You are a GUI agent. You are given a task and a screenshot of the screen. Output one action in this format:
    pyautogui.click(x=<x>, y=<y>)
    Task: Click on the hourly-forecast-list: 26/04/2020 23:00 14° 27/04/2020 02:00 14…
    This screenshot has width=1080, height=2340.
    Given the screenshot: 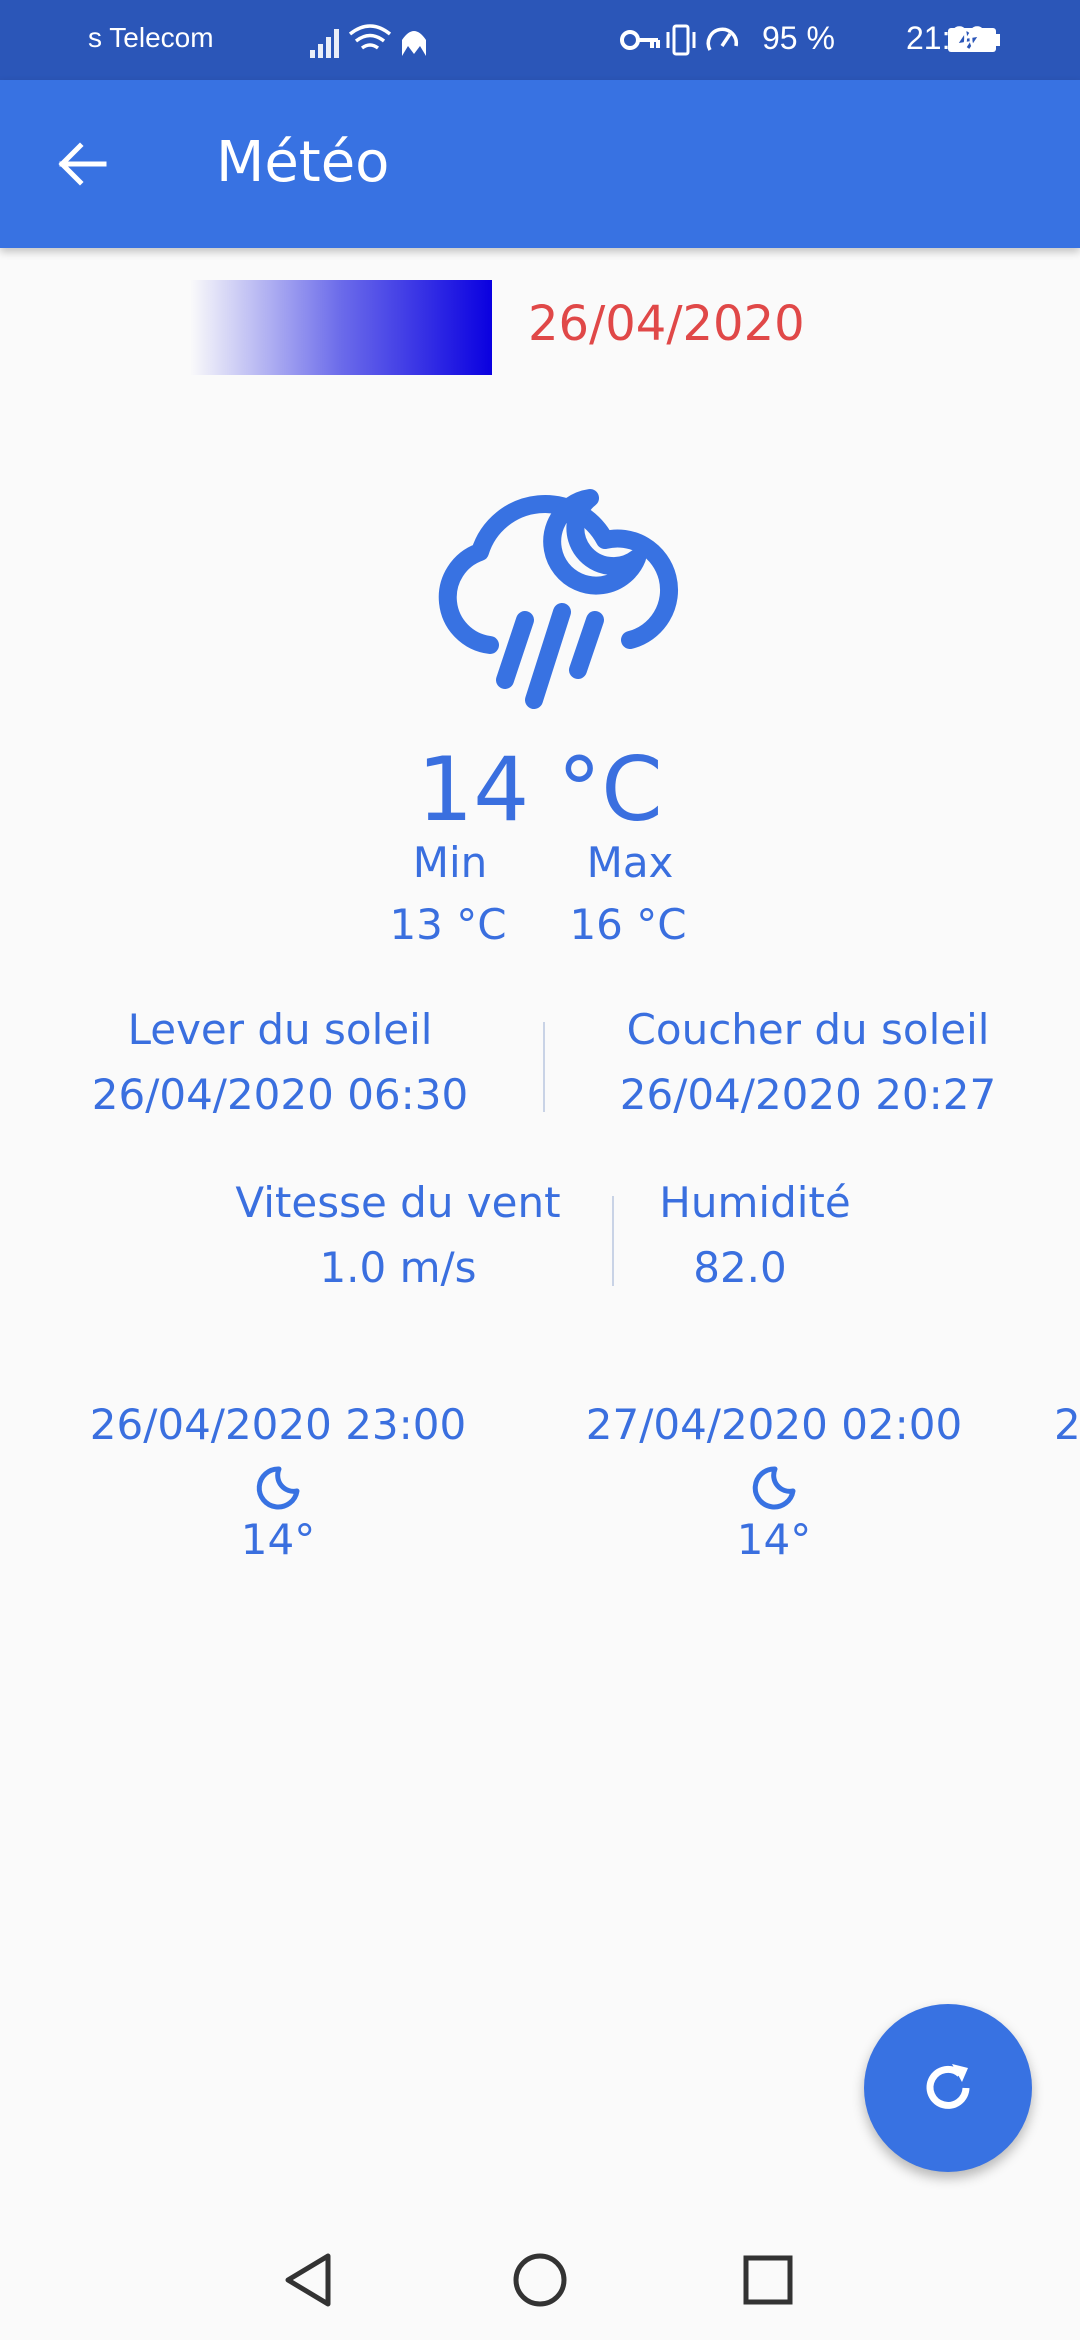 What is the action you would take?
    pyautogui.click(x=540, y=1495)
    